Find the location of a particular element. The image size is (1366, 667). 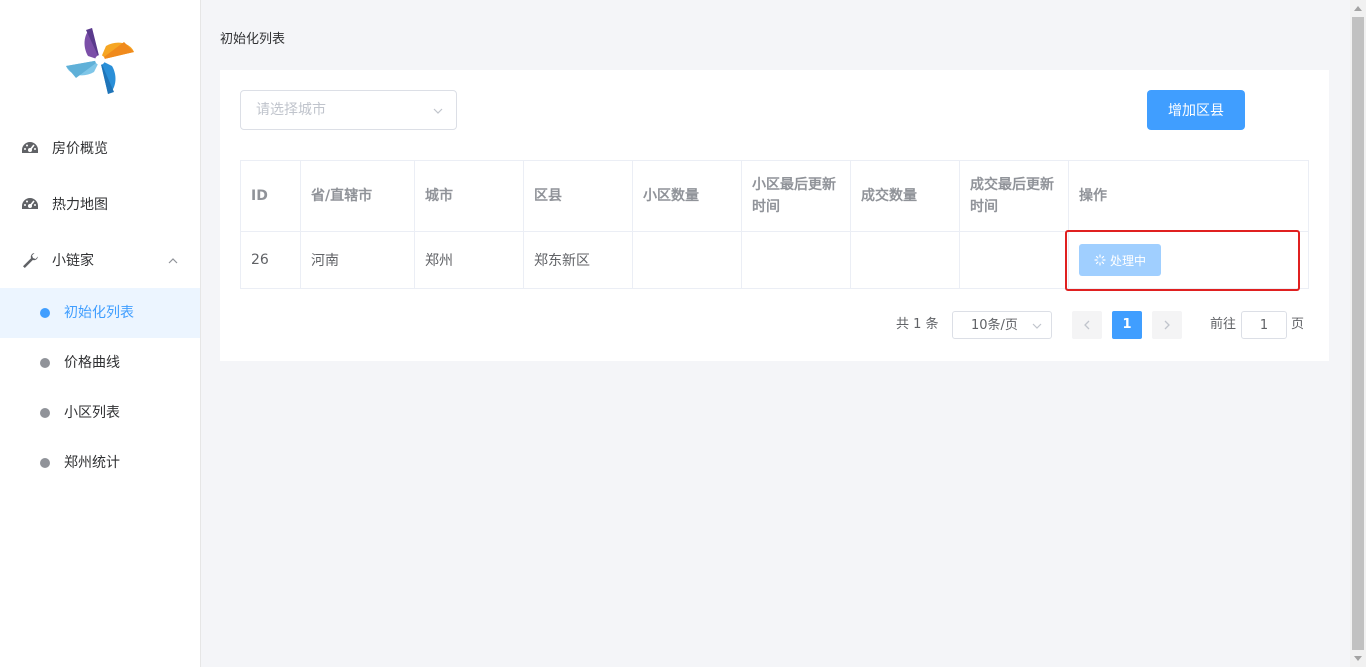

pagination-total: 共 1 条 is located at coordinates (917, 324).